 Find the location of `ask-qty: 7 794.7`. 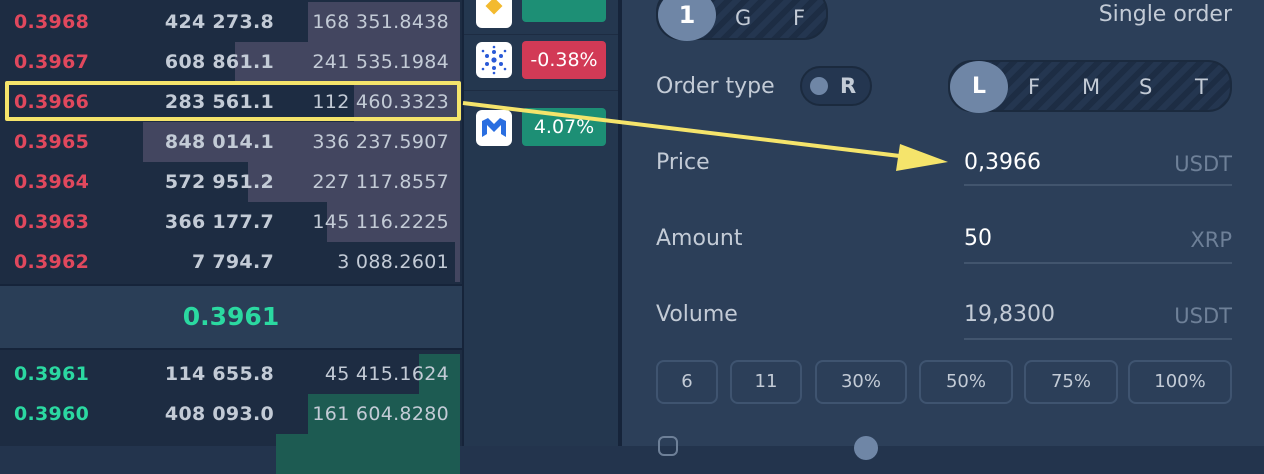

ask-qty: 7 794.7 is located at coordinates (232, 262).